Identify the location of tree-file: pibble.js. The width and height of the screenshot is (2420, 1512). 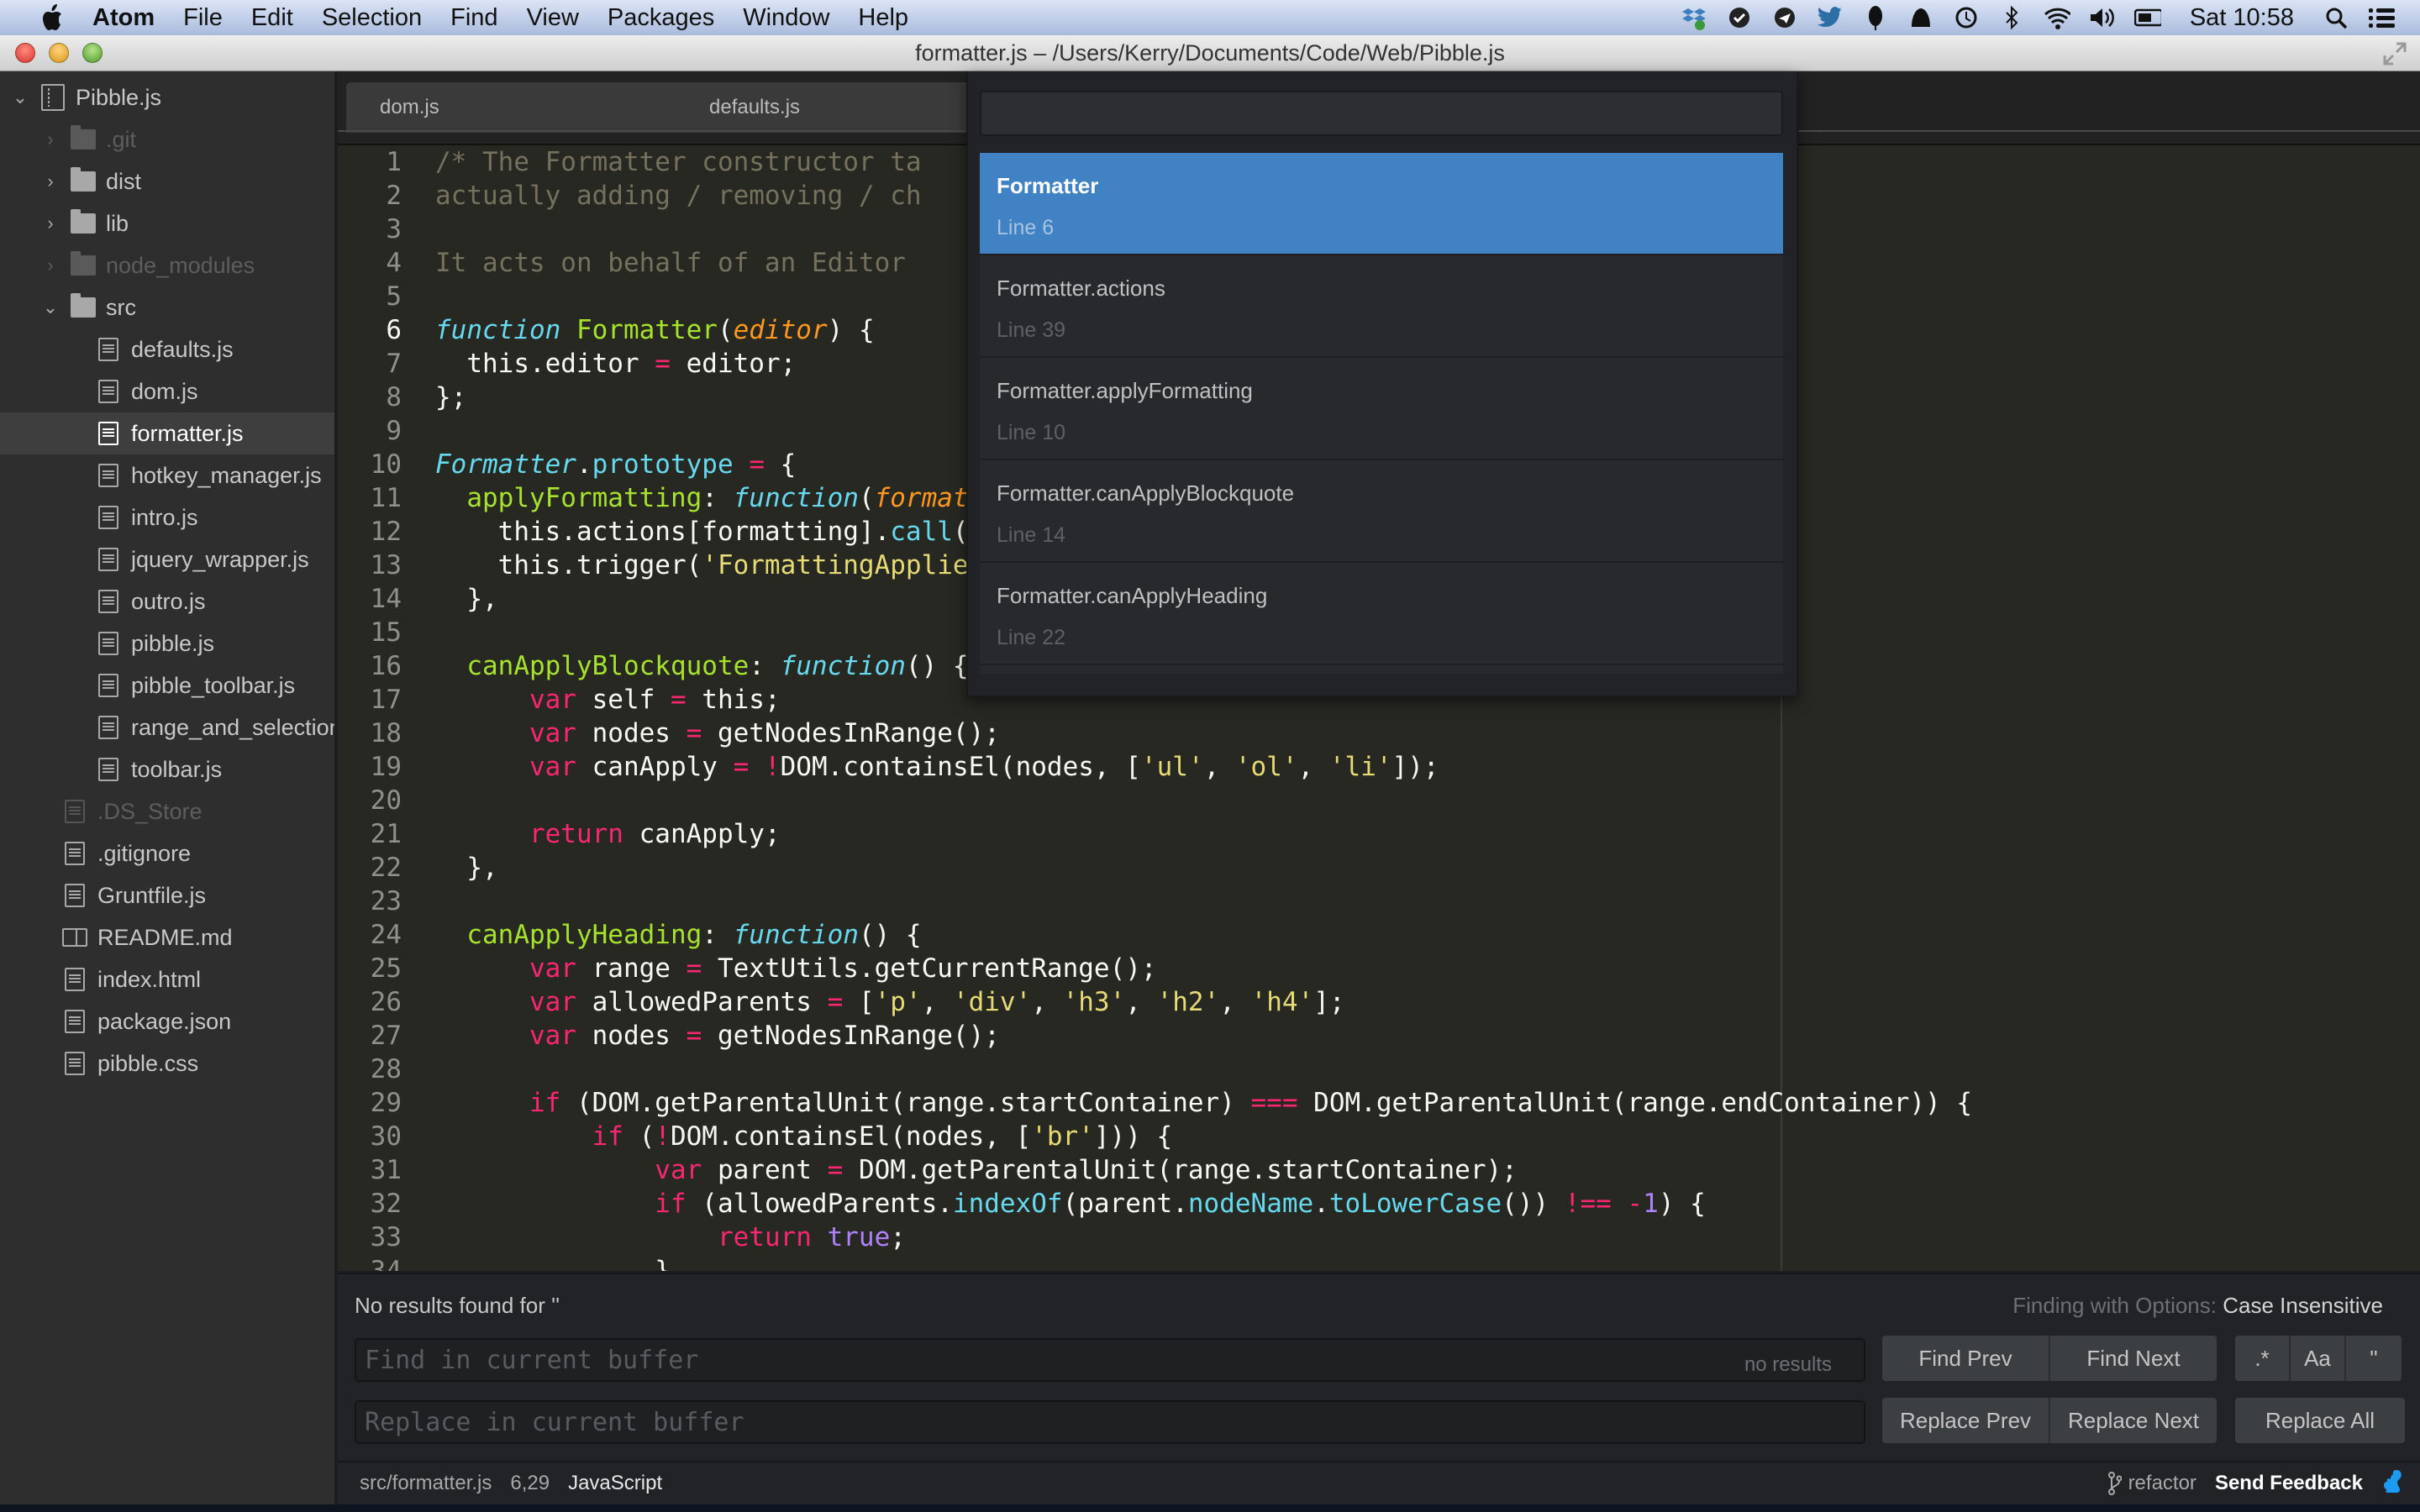
(167, 643).